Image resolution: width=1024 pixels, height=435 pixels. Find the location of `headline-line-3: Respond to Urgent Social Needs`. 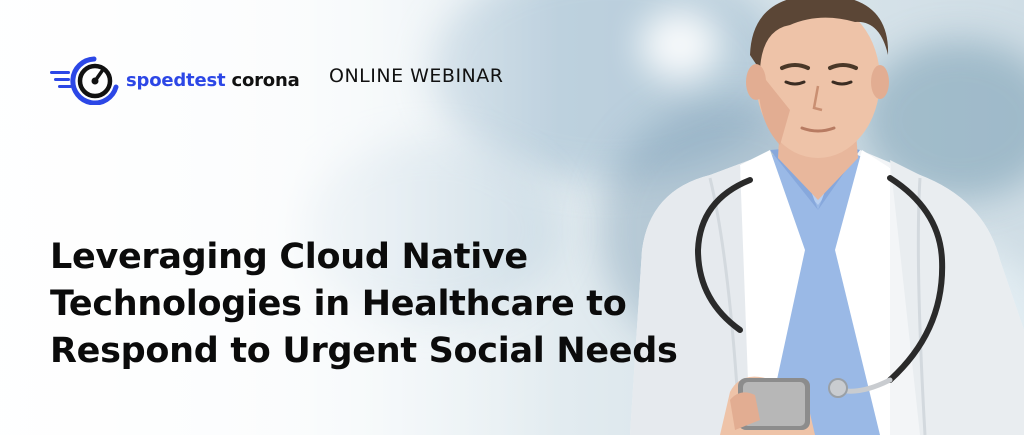

headline-line-3: Respond to Urgent Social Needs is located at coordinates (364, 351).